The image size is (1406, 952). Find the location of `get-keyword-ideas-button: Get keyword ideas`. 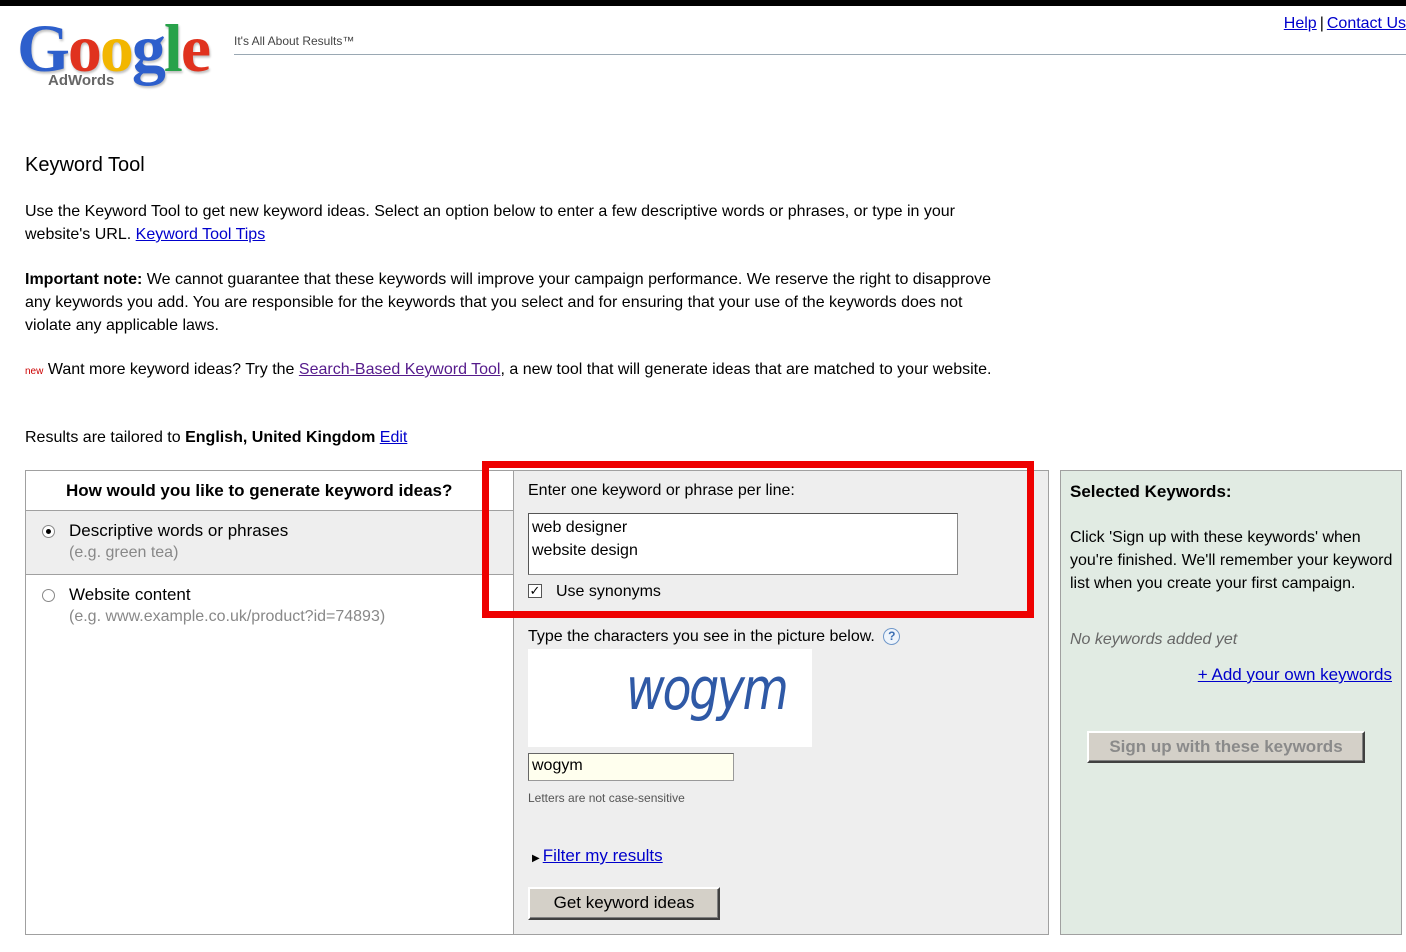

get-keyword-ideas-button: Get keyword ideas is located at coordinates (624, 903).